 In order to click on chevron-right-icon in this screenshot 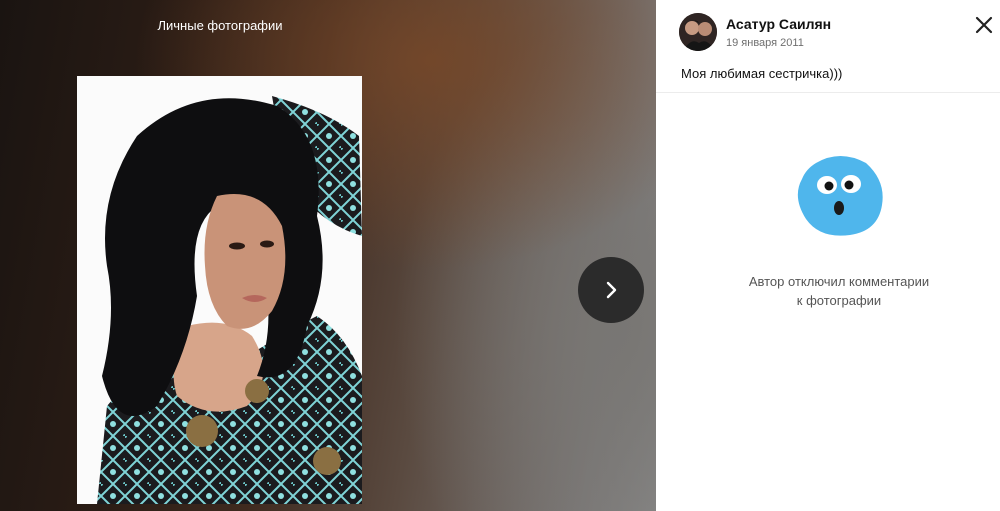, I will do `click(611, 290)`.